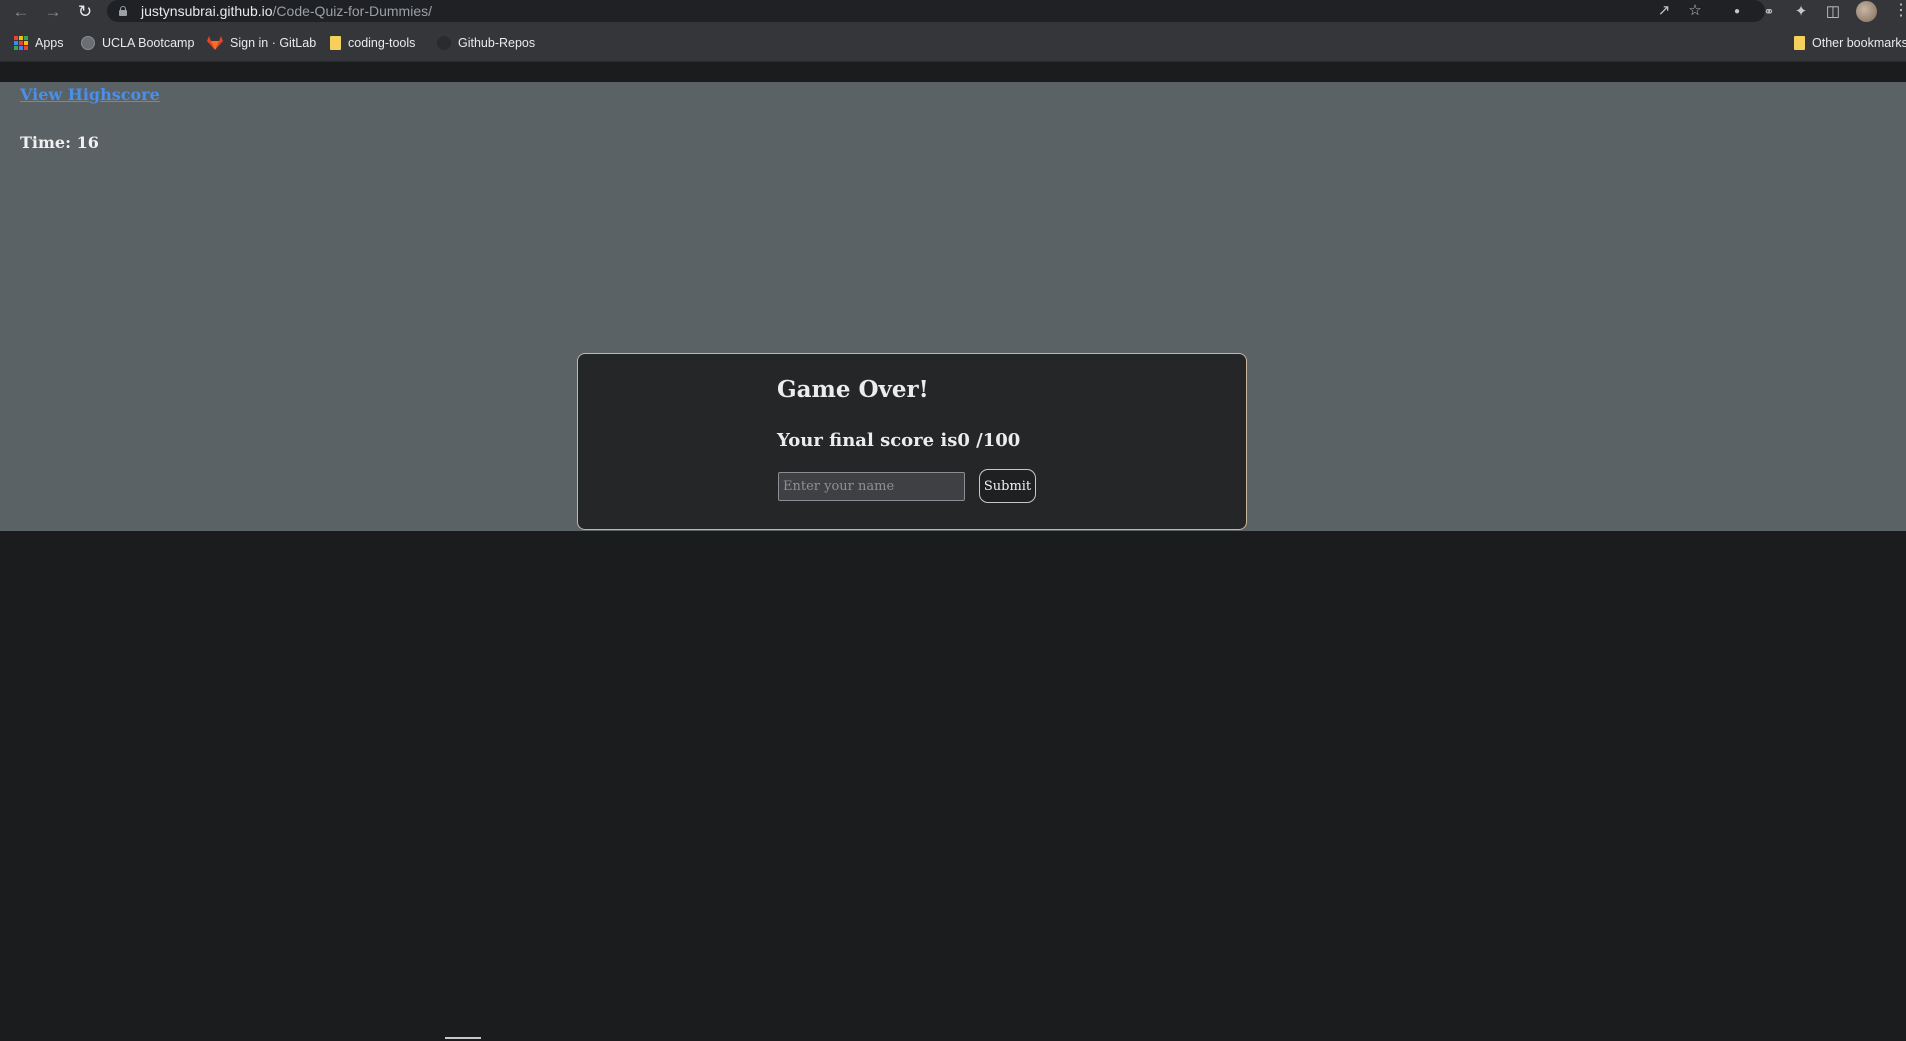 This screenshot has height=1041, width=1906. I want to click on bookmark-ucla-bootcamp: UCLA Bootcamp, so click(137, 43).